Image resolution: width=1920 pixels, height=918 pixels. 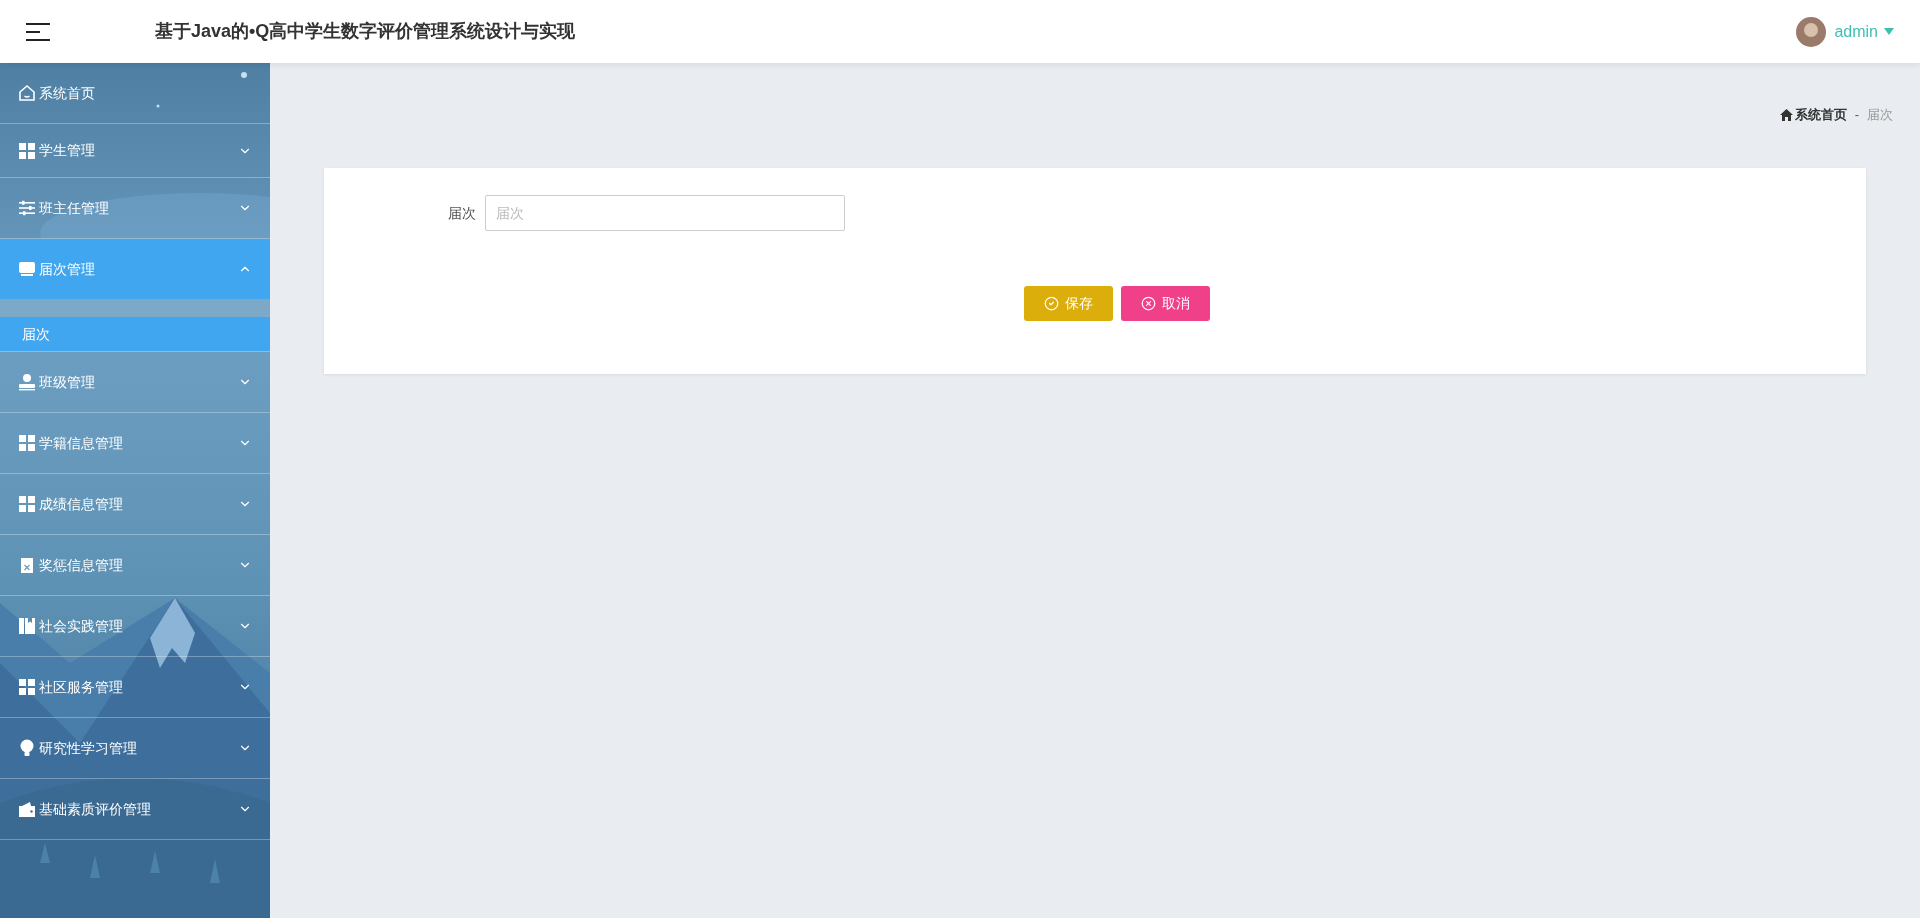 I want to click on menu-icon, so click(x=38, y=31).